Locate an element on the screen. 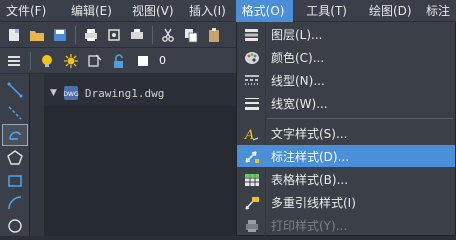 This screenshot has height=240, width=456. layer-viewport-icon is located at coordinates (95, 61).